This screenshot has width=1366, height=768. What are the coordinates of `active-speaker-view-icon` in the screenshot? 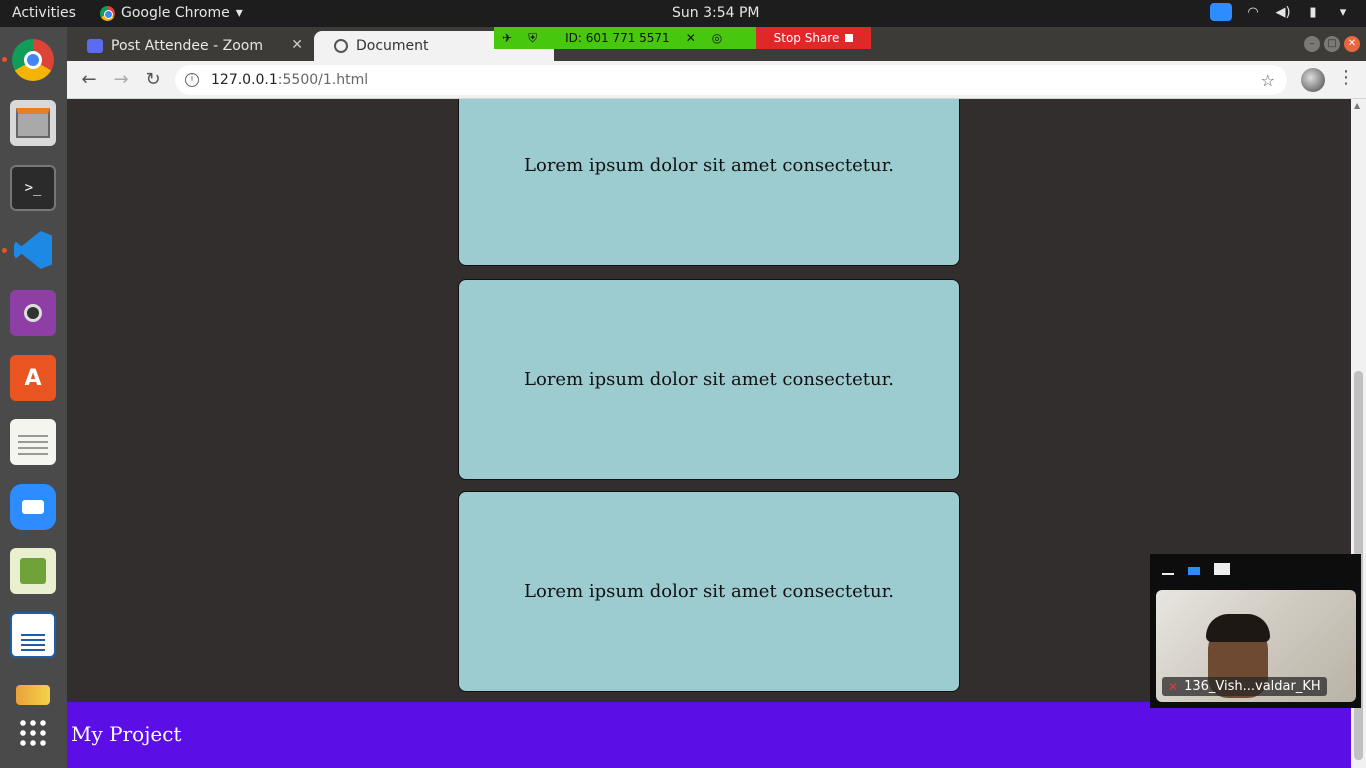 It's located at (1194, 571).